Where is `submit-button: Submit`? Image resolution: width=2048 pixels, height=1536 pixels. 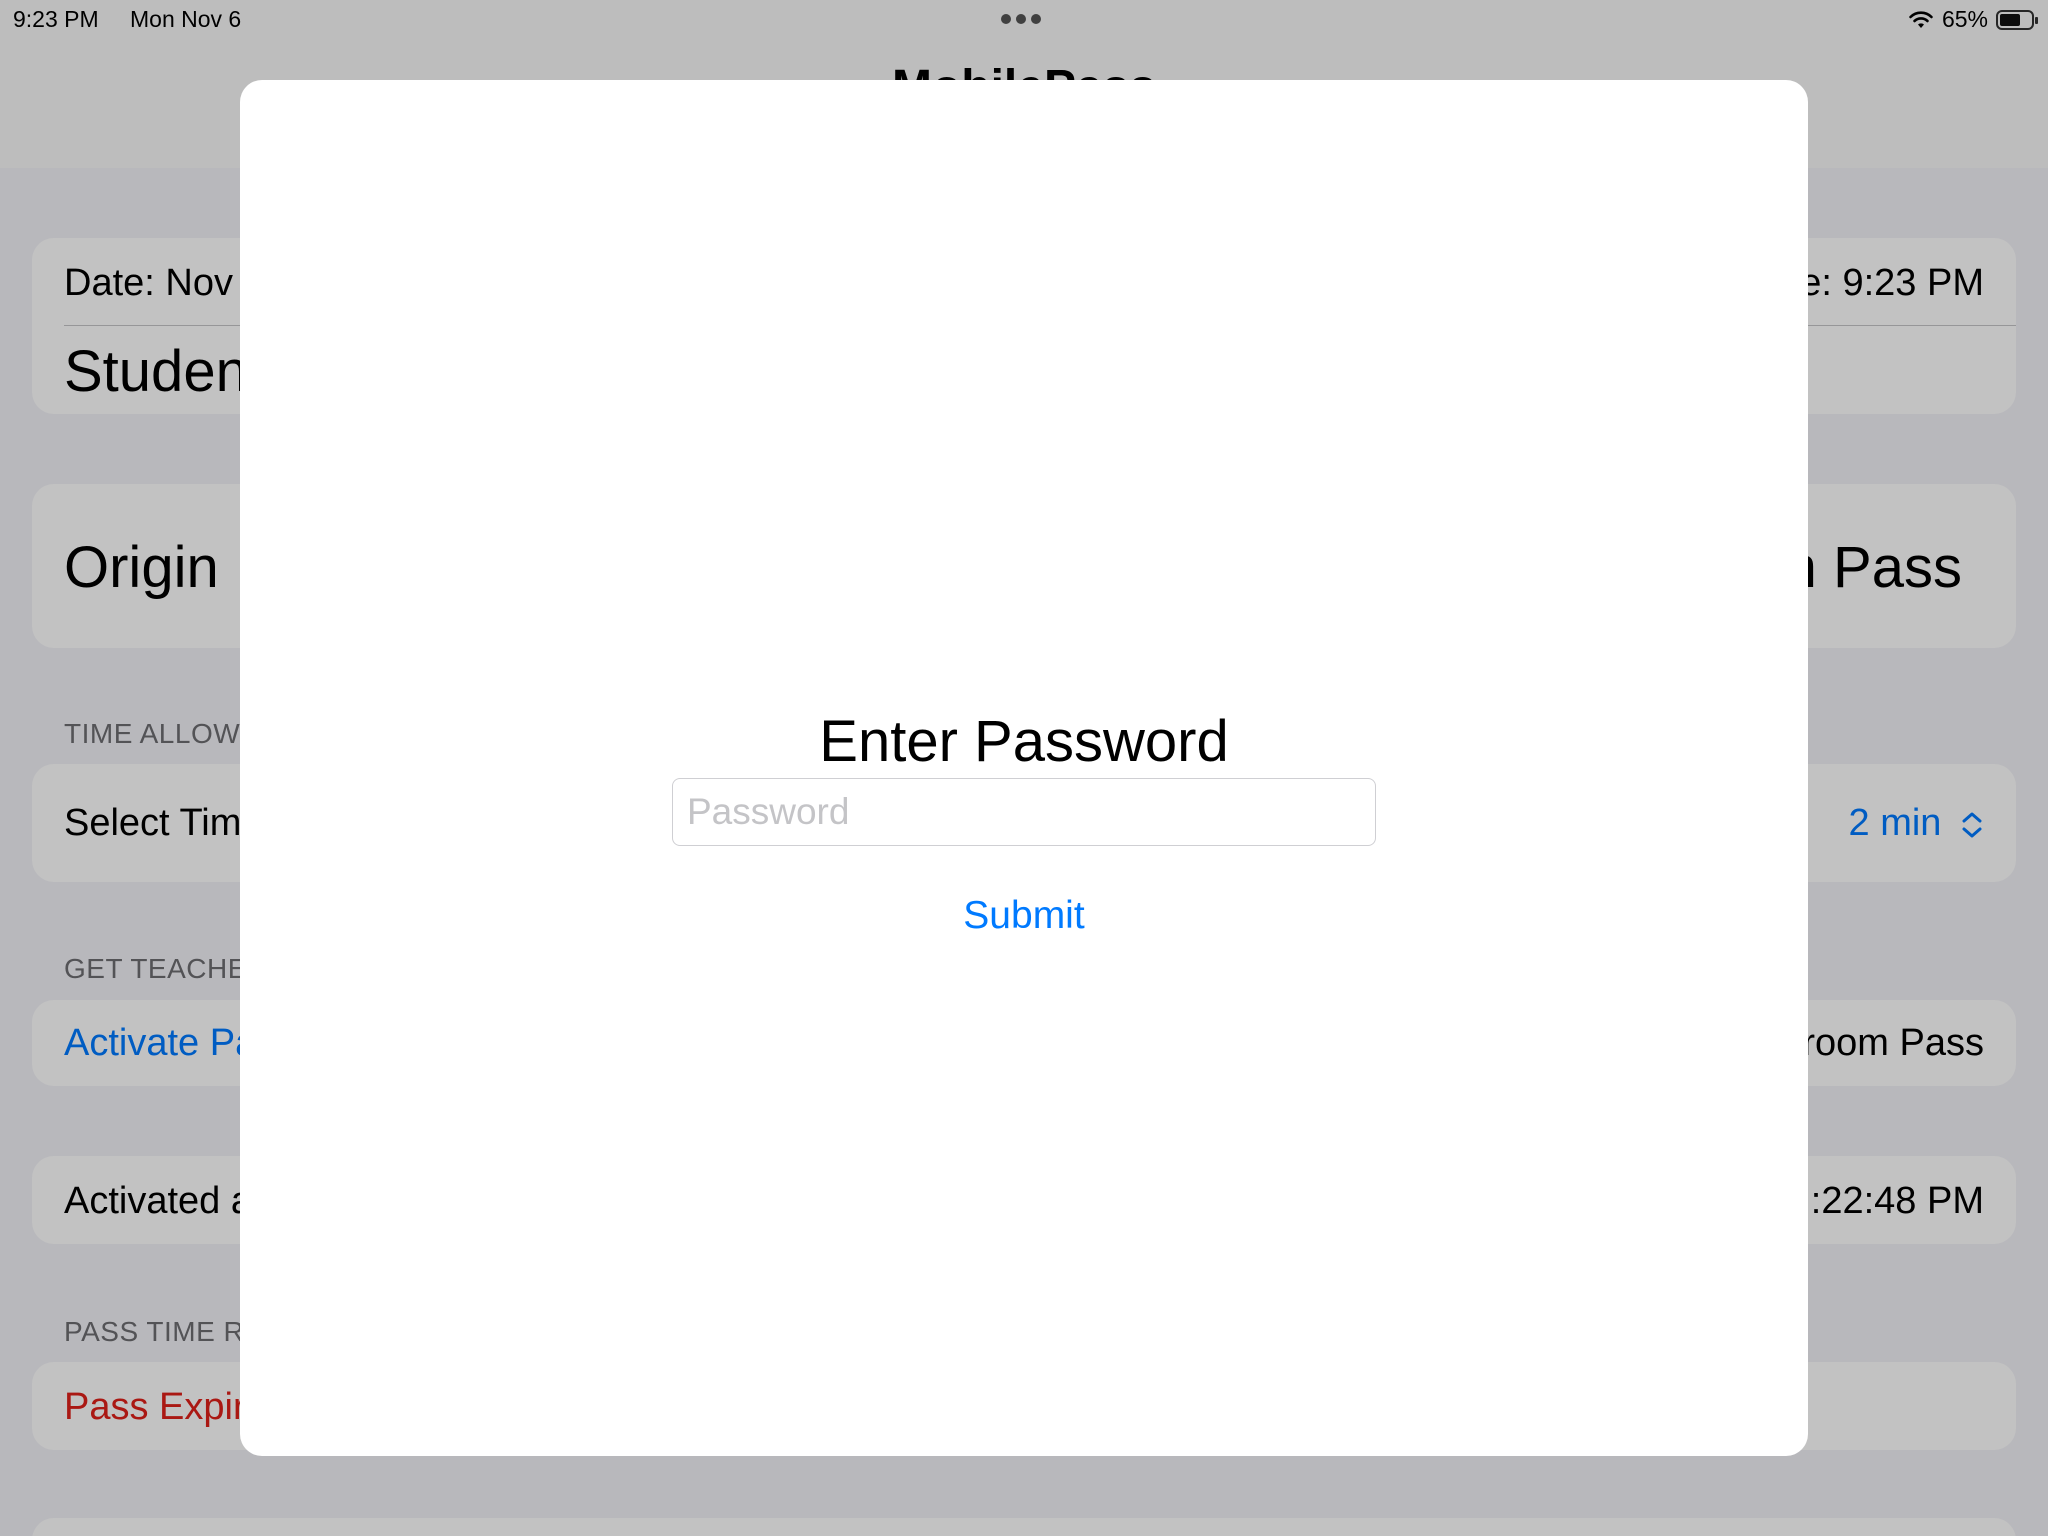 submit-button: Submit is located at coordinates (1024, 916).